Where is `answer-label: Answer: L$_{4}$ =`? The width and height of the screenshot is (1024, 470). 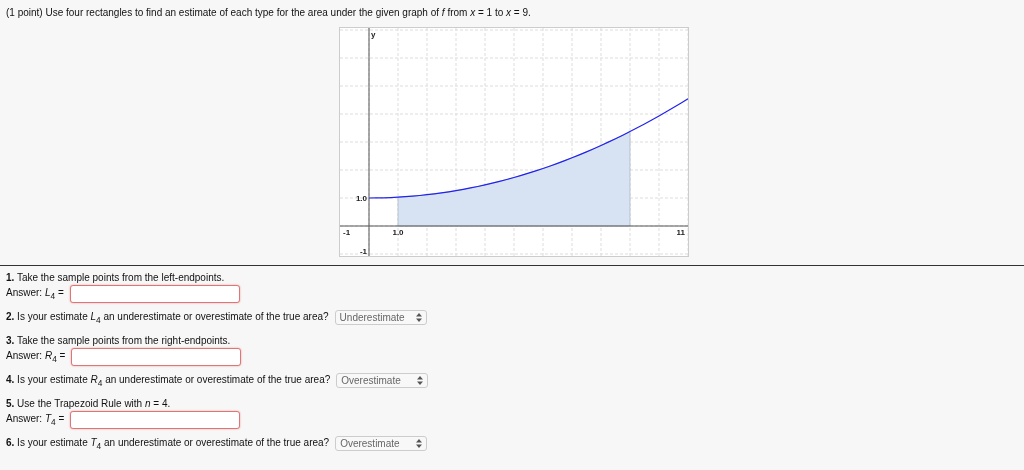
answer-label: Answer: L$_{4}$ = is located at coordinates (35, 294).